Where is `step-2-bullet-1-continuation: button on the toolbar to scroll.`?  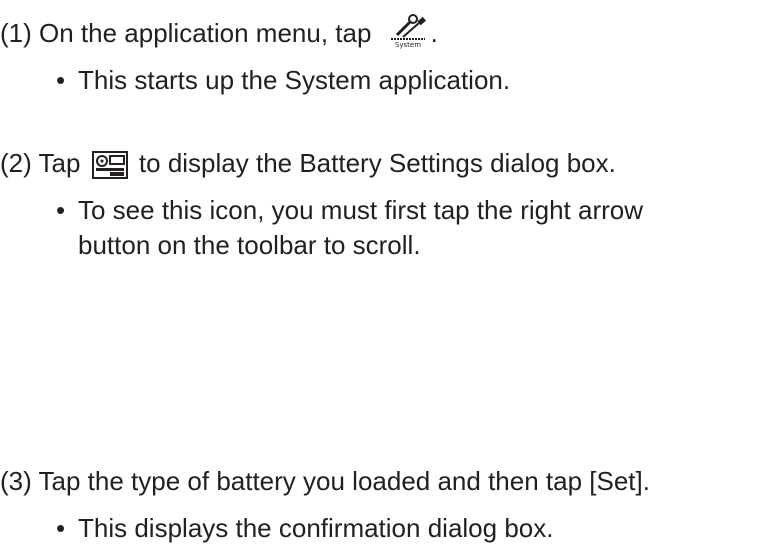 step-2-bullet-1-continuation: button on the toolbar to scroll. is located at coordinates (249, 245).